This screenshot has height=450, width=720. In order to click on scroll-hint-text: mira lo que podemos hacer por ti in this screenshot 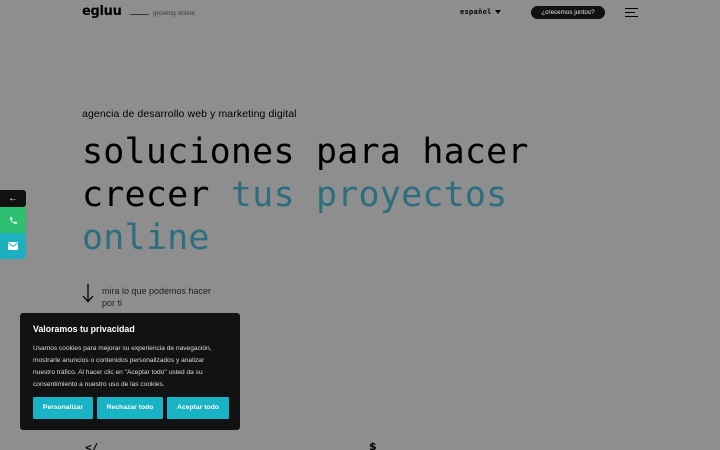, I will do `click(157, 297)`.